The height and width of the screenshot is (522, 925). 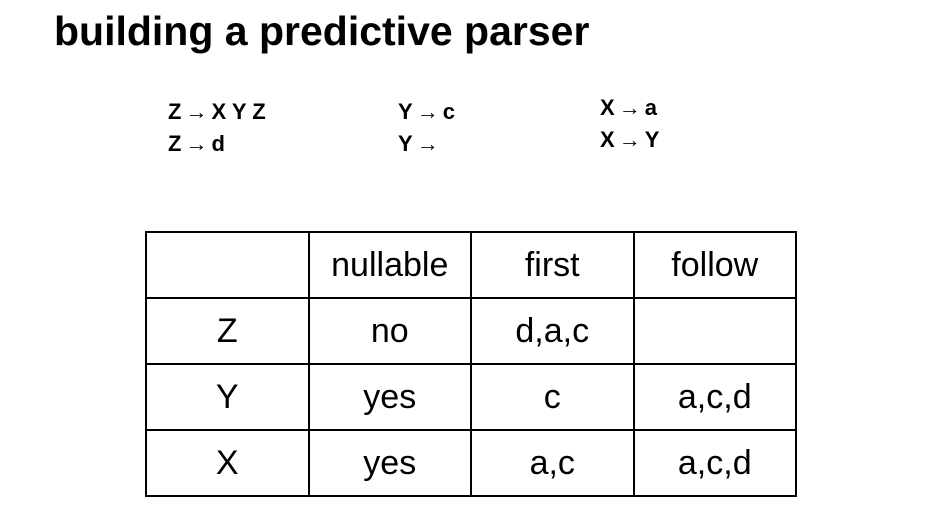 I want to click on table-header-row: nullable first follow, so click(x=471, y=265).